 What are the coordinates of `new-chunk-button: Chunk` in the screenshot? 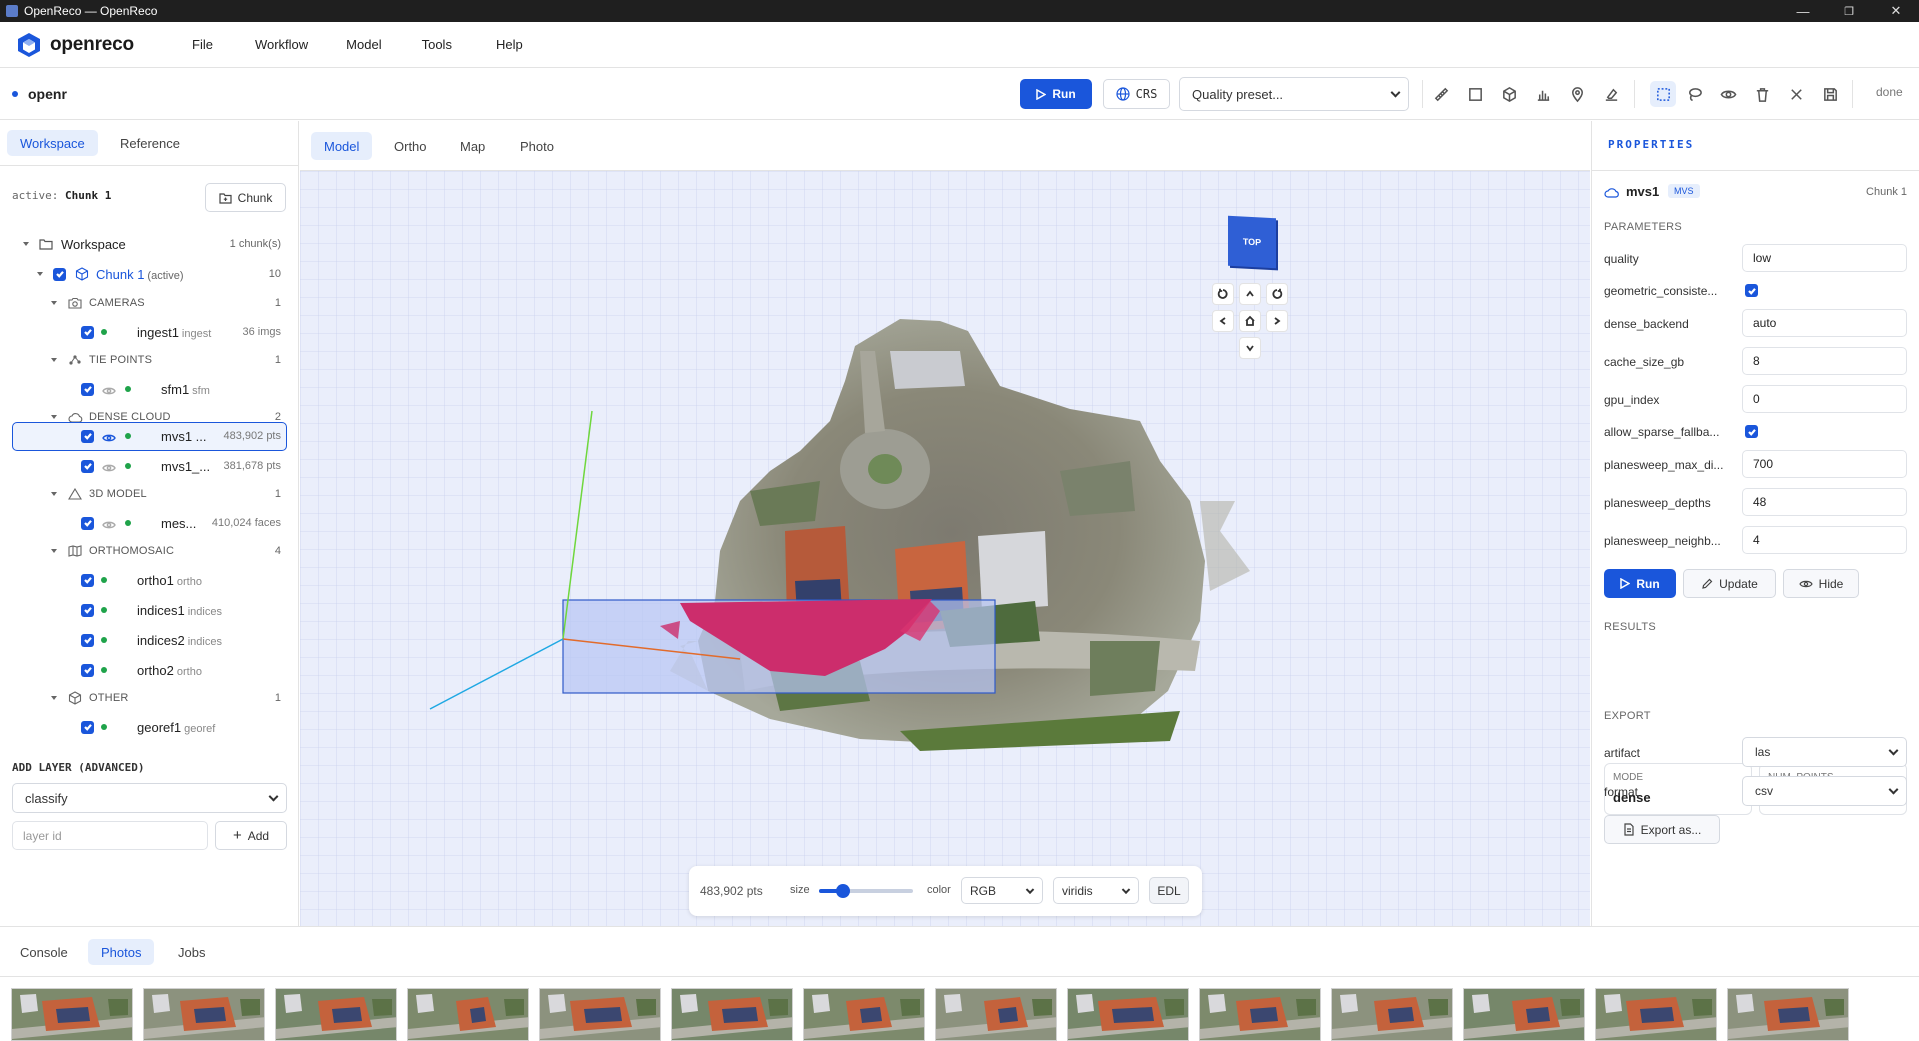 It's located at (245, 197).